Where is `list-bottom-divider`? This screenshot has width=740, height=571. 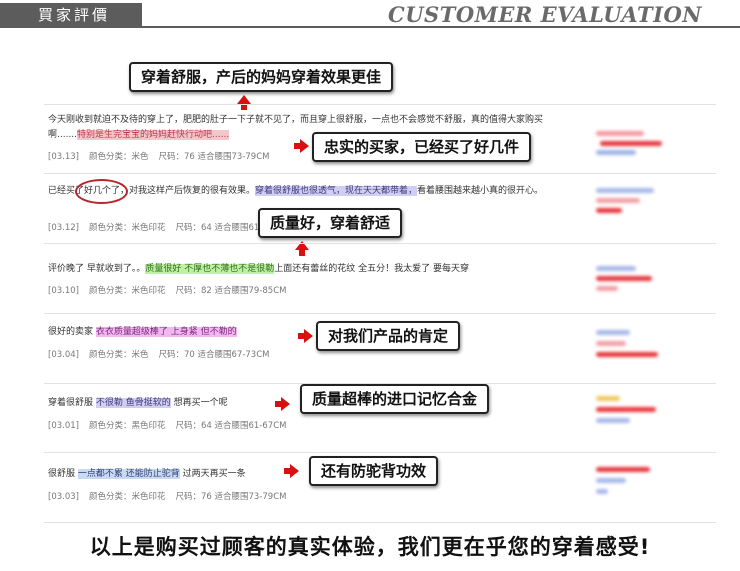 list-bottom-divider is located at coordinates (380, 522).